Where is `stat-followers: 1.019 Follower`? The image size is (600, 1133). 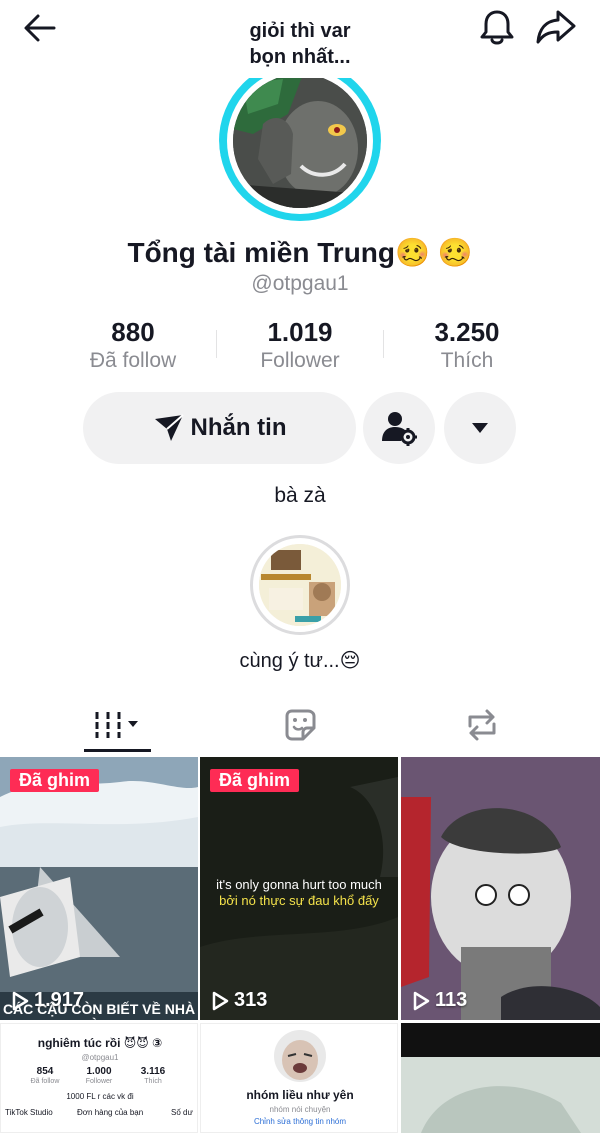
stat-followers: 1.019 Follower is located at coordinates (300, 345).